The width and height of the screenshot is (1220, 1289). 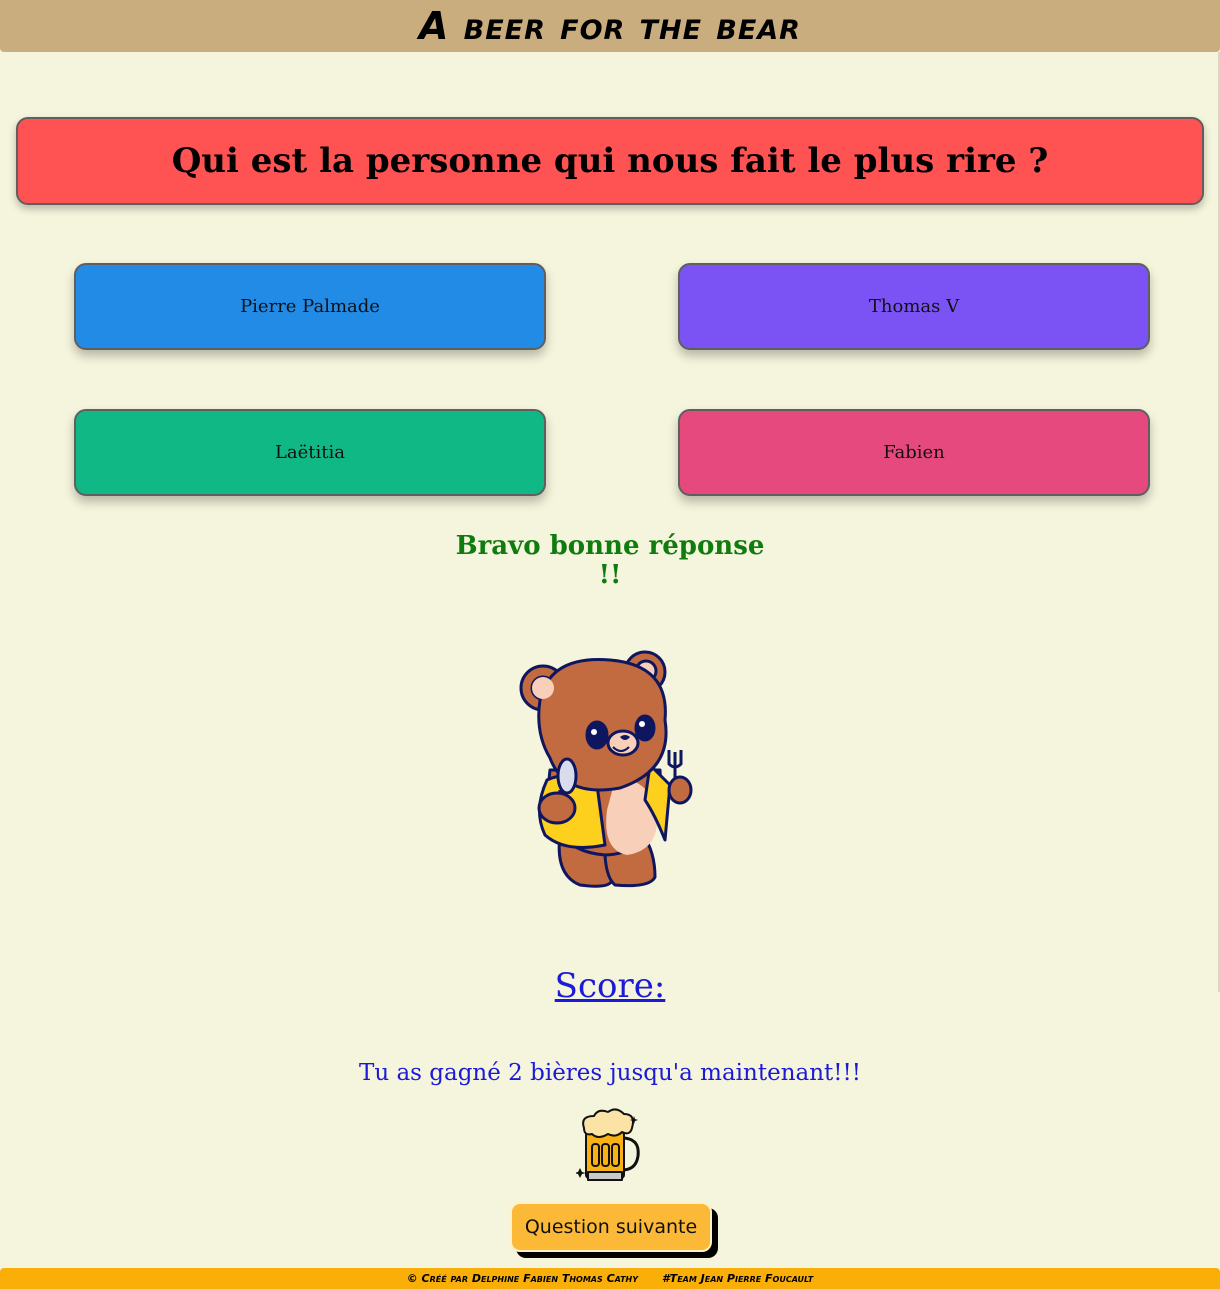 I want to click on top-bar: A beer for the bear, so click(x=610, y=26).